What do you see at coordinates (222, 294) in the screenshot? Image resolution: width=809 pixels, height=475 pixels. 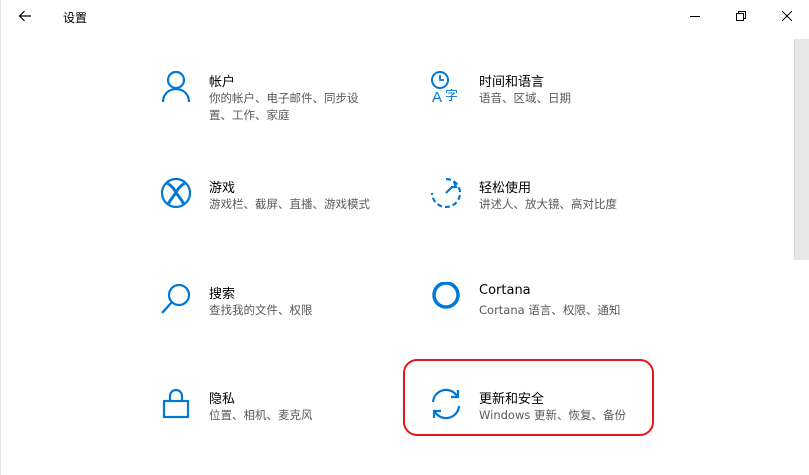 I see `tile-title: 搜索` at bounding box center [222, 294].